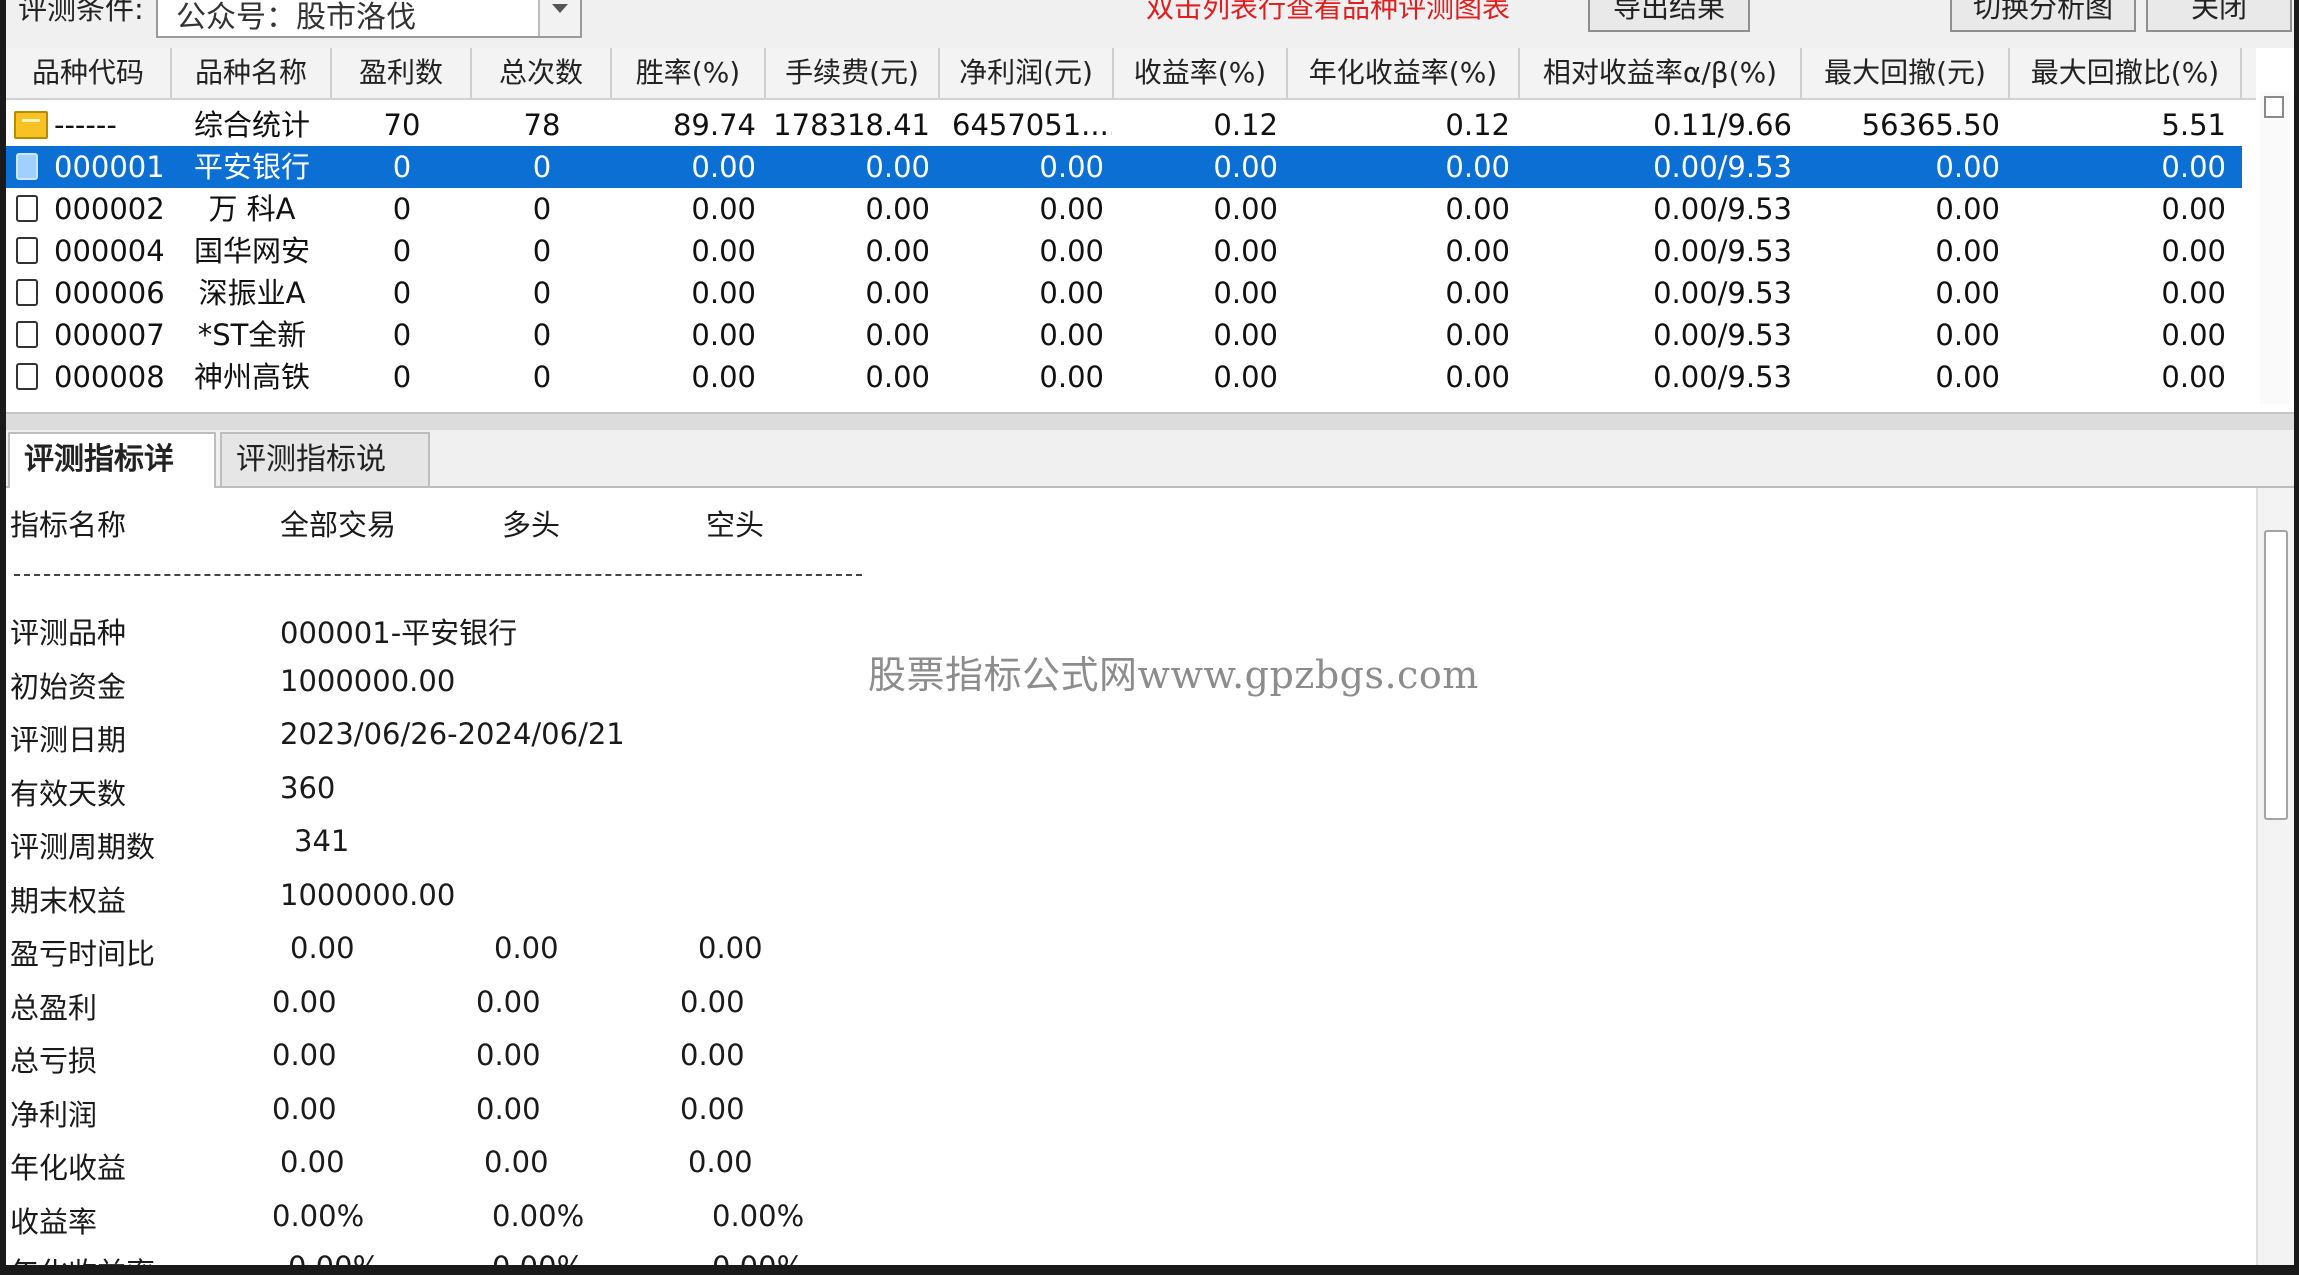  I want to click on table-scrollbar, so click(2275, 248).